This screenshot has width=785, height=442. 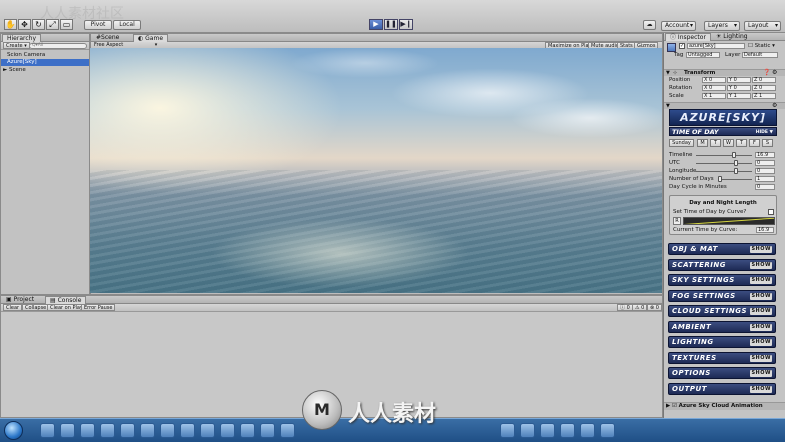 What do you see at coordinates (13, 307) in the screenshot?
I see `clear-button: Clear` at bounding box center [13, 307].